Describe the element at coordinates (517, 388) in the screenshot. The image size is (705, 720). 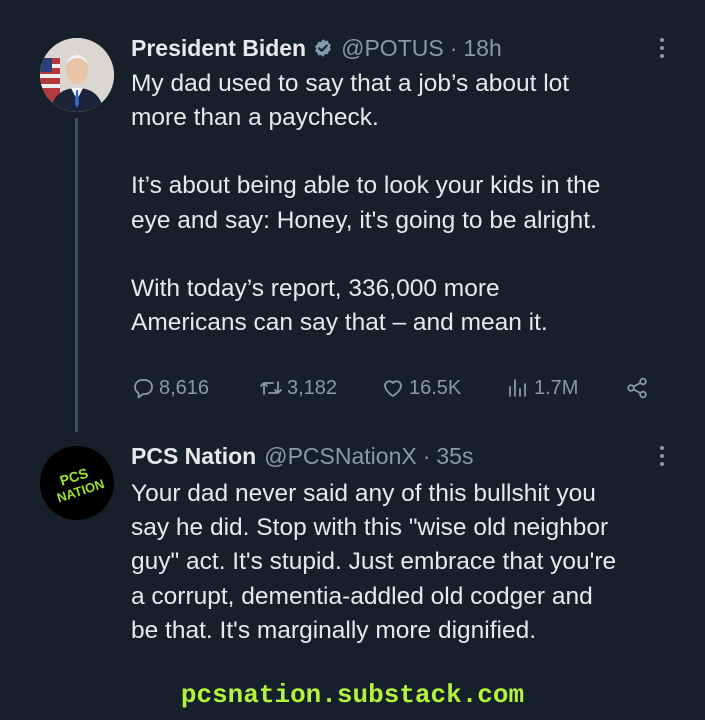
I see `views-icon` at that location.